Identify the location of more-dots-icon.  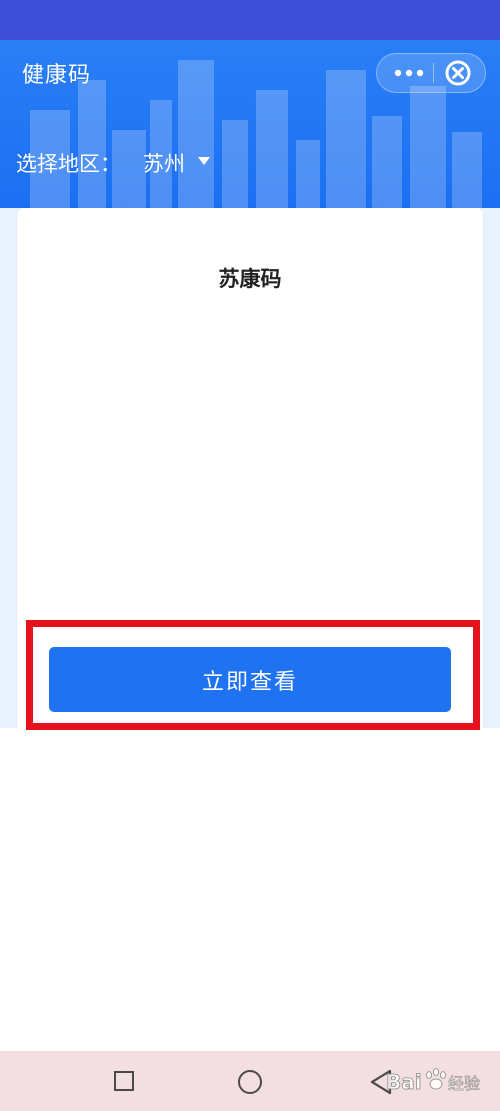
(409, 73).